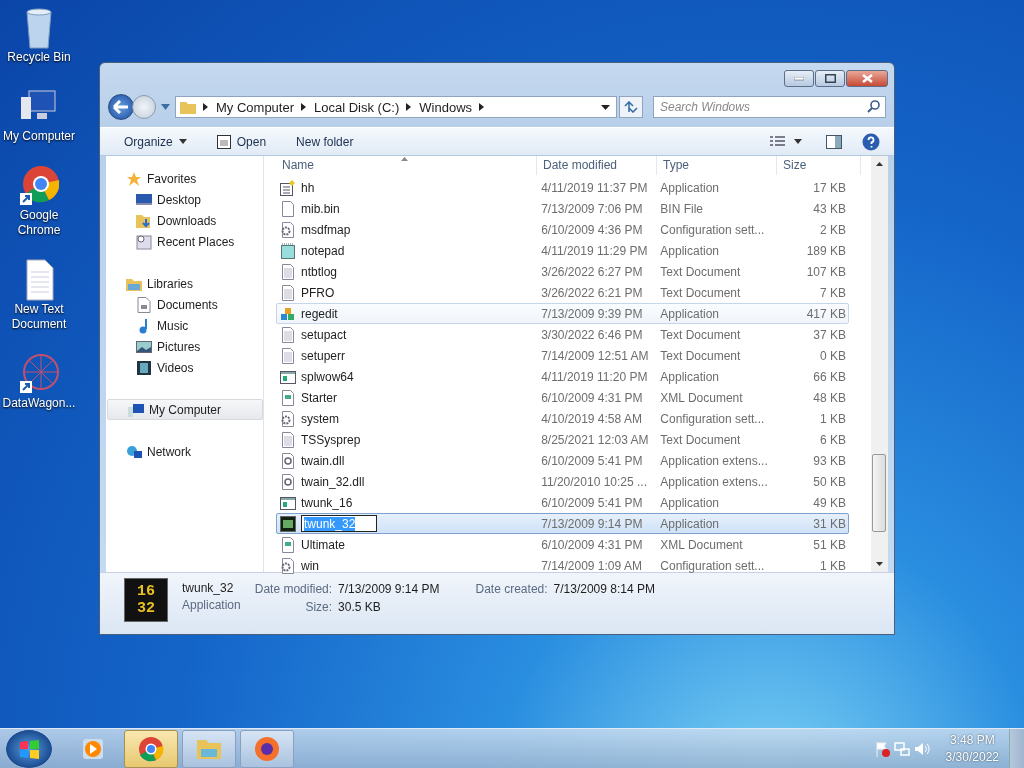 This screenshot has width=1024, height=768. I want to click on desktop-icon-label: Recycle Bin, so click(39, 57).